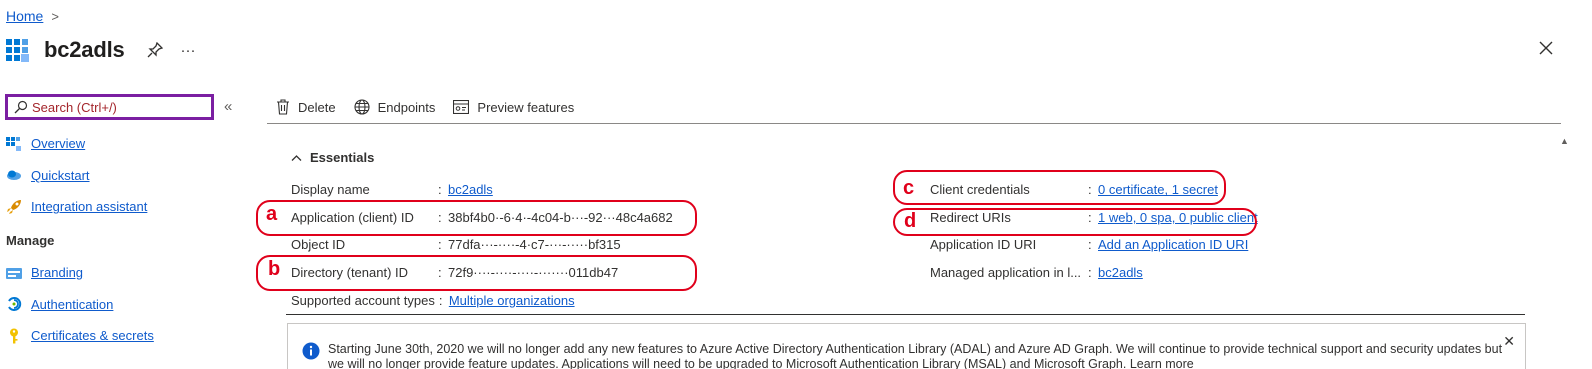 The height and width of the screenshot is (369, 1592). What do you see at coordinates (330, 190) in the screenshot?
I see `property-key: Display name` at bounding box center [330, 190].